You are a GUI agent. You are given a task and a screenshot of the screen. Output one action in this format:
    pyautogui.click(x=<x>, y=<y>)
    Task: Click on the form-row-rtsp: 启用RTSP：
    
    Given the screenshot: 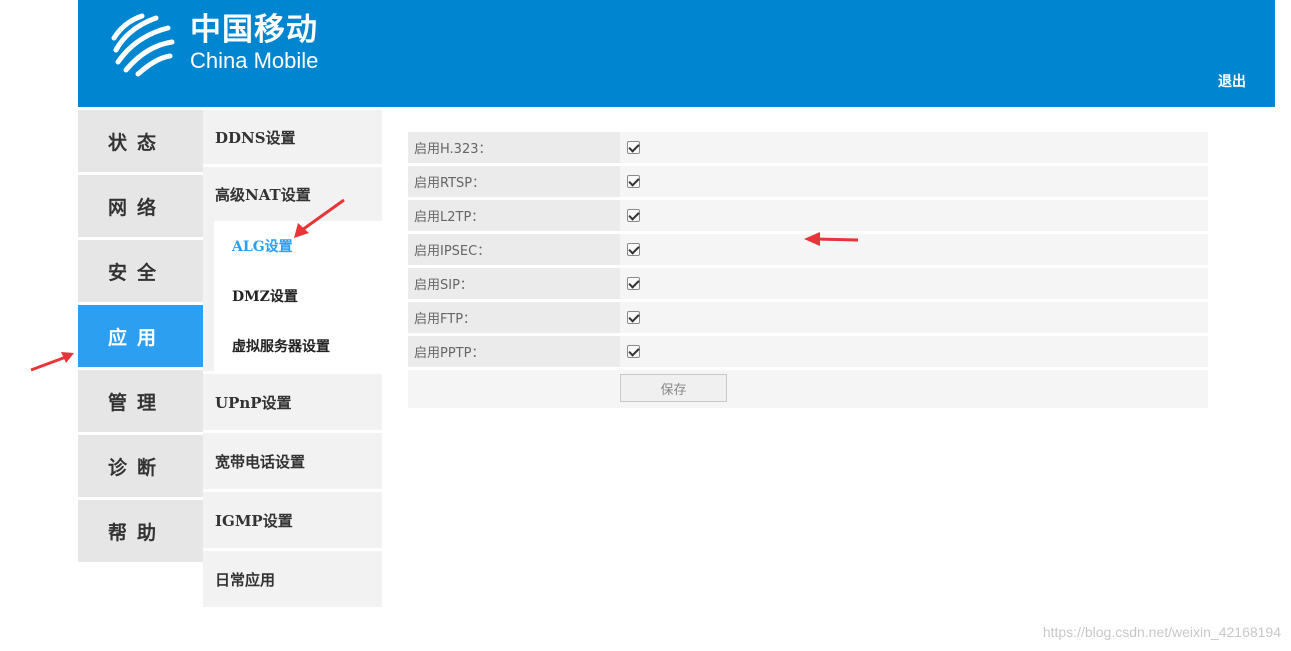 What is the action you would take?
    pyautogui.click(x=808, y=181)
    